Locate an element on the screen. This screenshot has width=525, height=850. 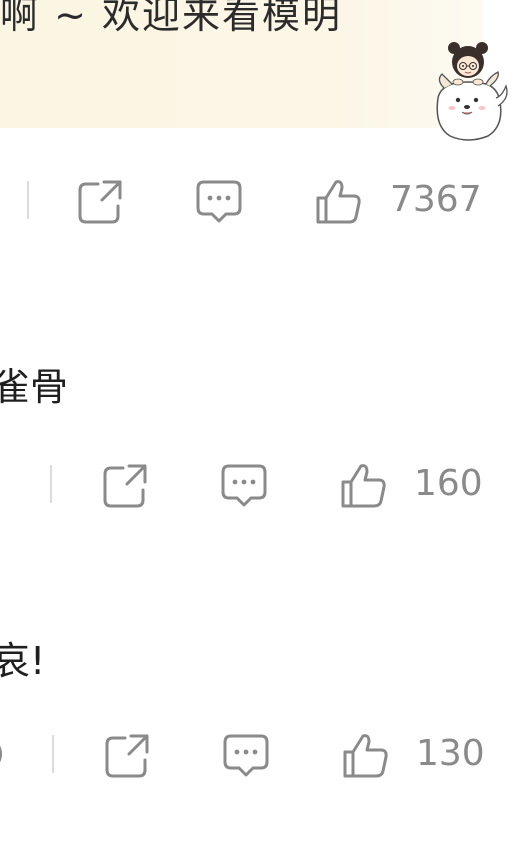
post-3-action-bar: 130 is located at coordinates (262, 754).